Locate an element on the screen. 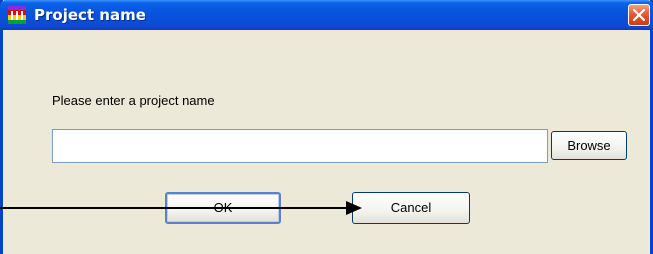  cancel-button: Cancel is located at coordinates (411, 208).